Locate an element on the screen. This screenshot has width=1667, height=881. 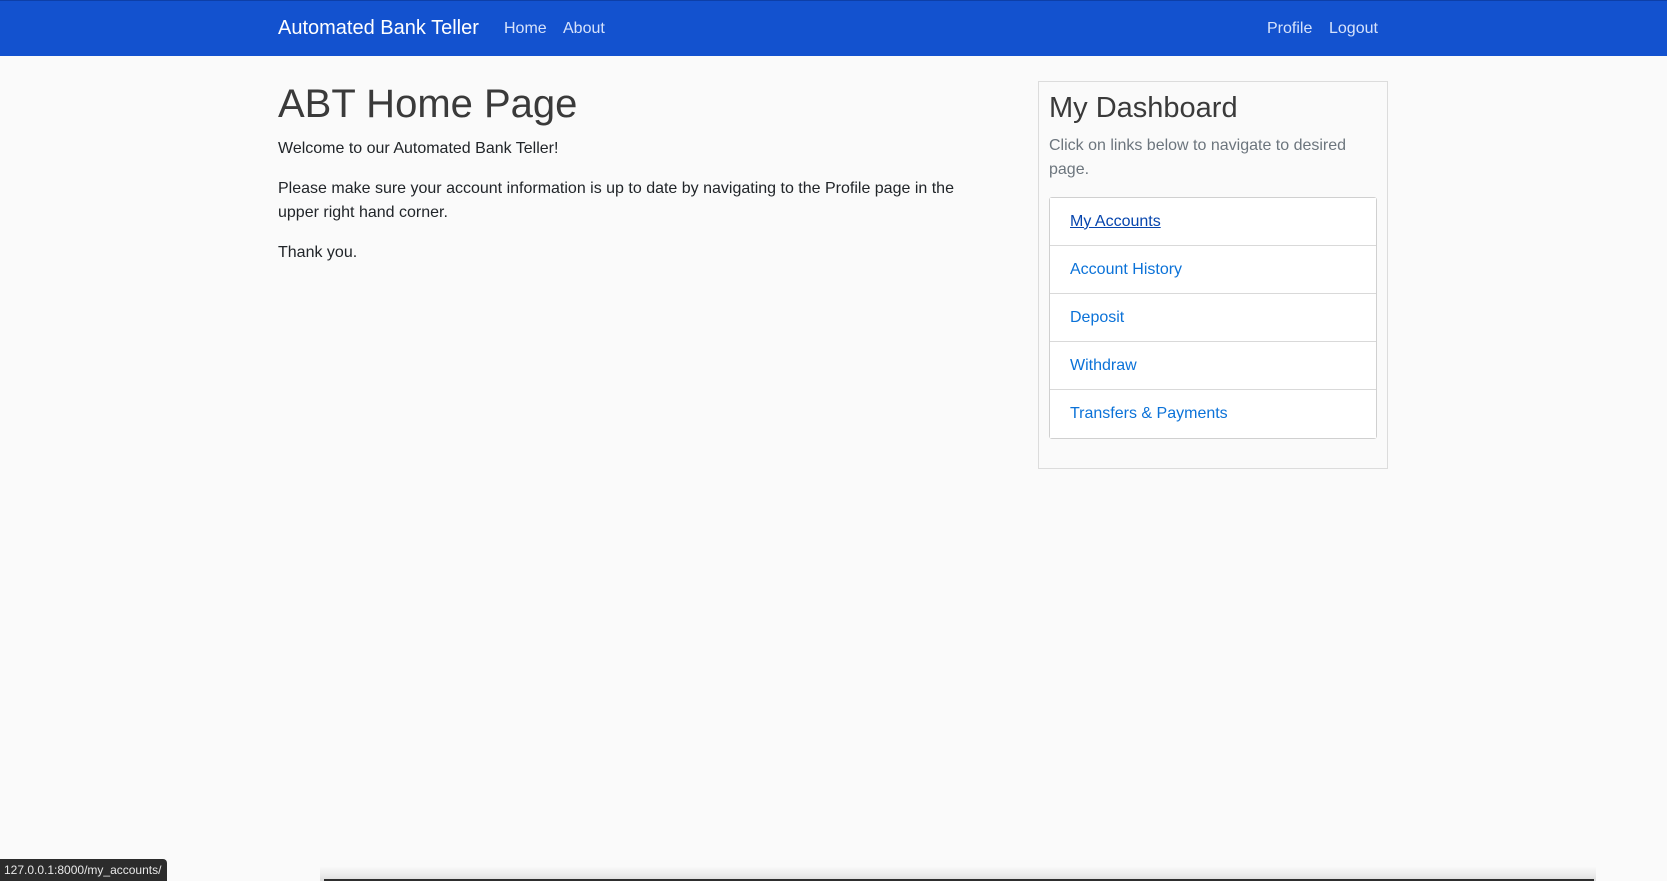
transfers-payments-link: Transfers & Payments is located at coordinates (1149, 414).